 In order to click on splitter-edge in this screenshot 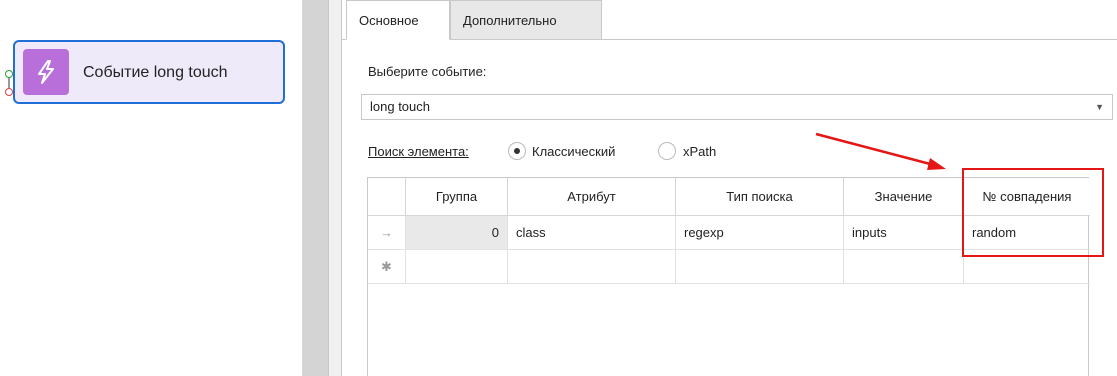, I will do `click(334, 188)`.